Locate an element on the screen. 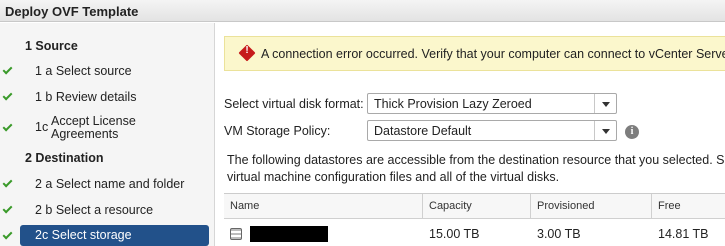 This screenshot has height=246, width=725. step-destination: 2 Destination is located at coordinates (106, 159).